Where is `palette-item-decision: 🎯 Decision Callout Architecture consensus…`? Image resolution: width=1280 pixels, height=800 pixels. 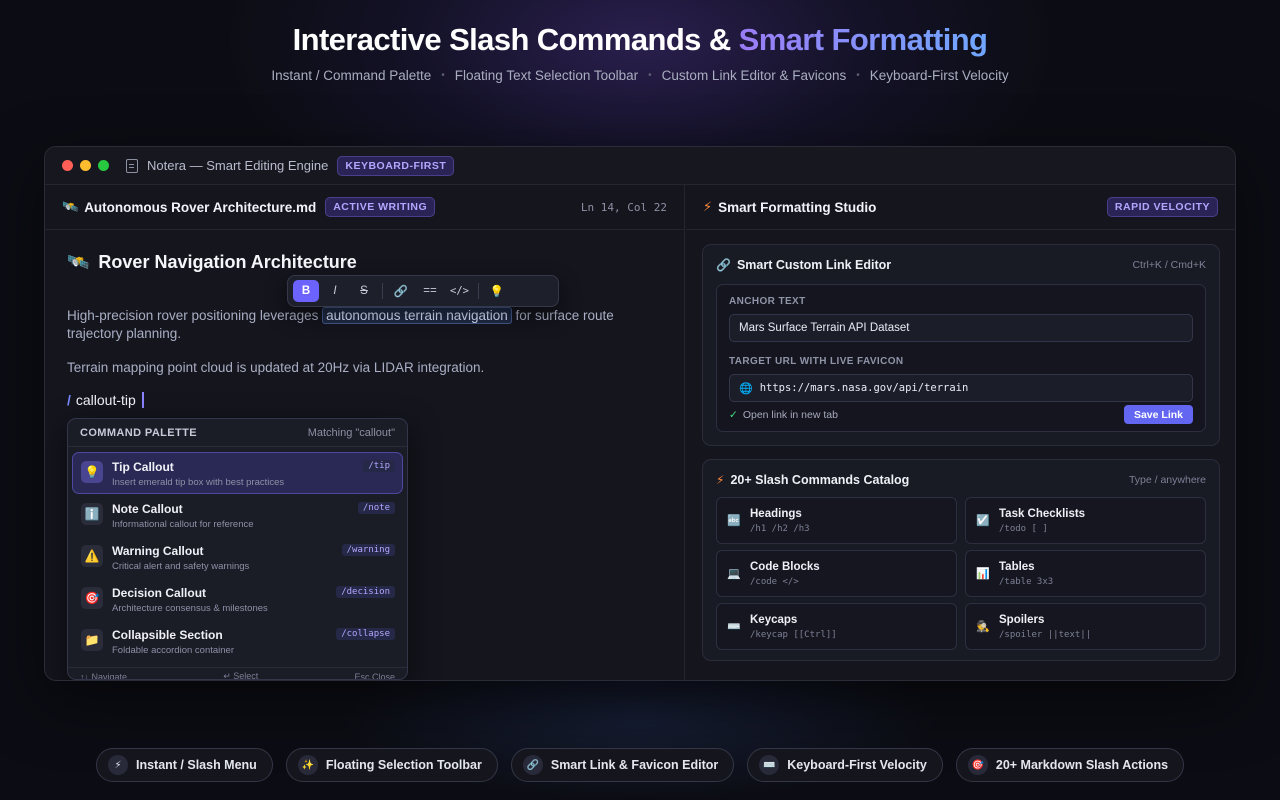
palette-item-decision: 🎯 Decision Callout Architecture consensus… is located at coordinates (237, 599).